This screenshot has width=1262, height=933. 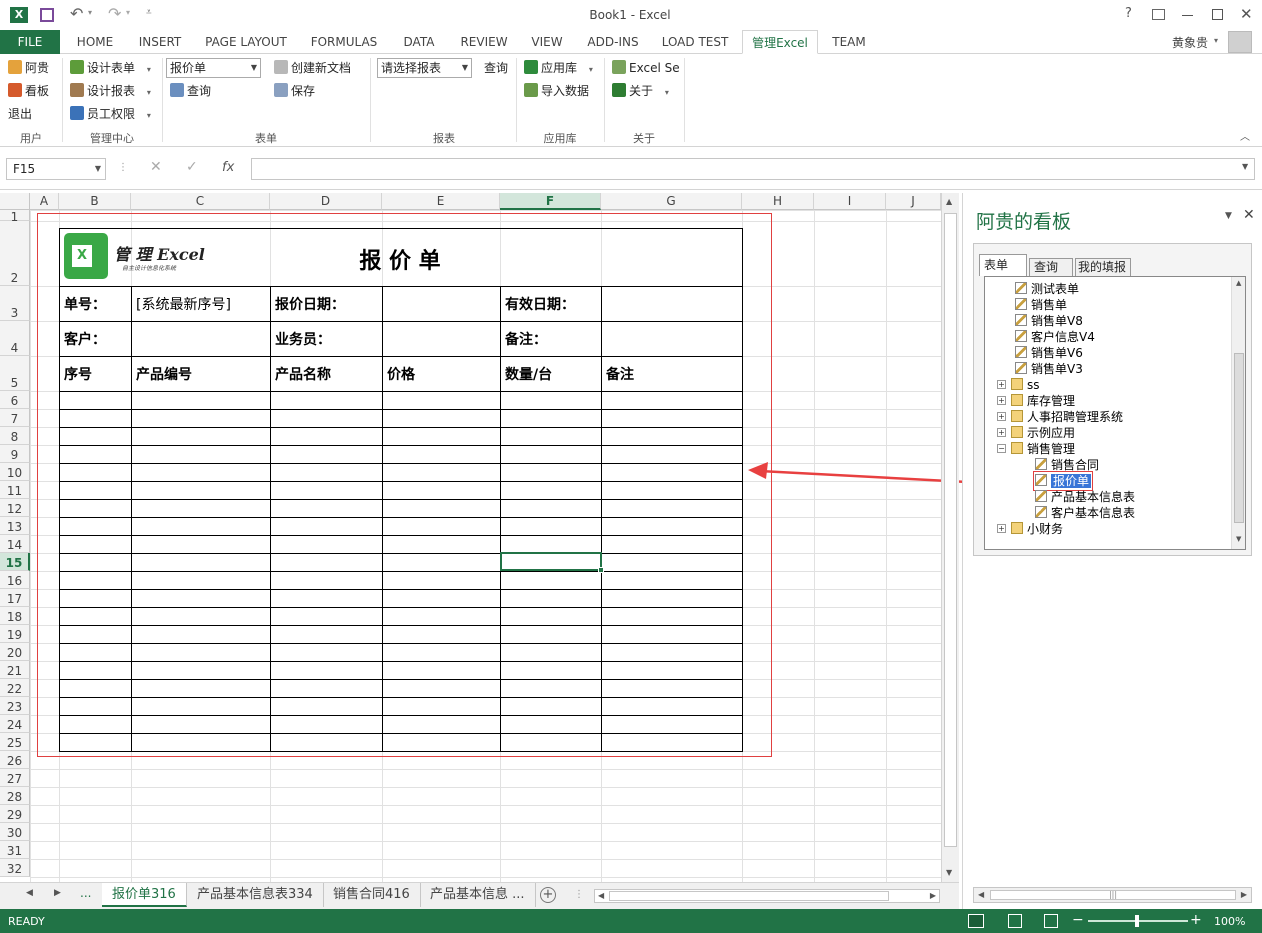 I want to click on customize-qat-icon: ⩡, so click(x=149, y=12).